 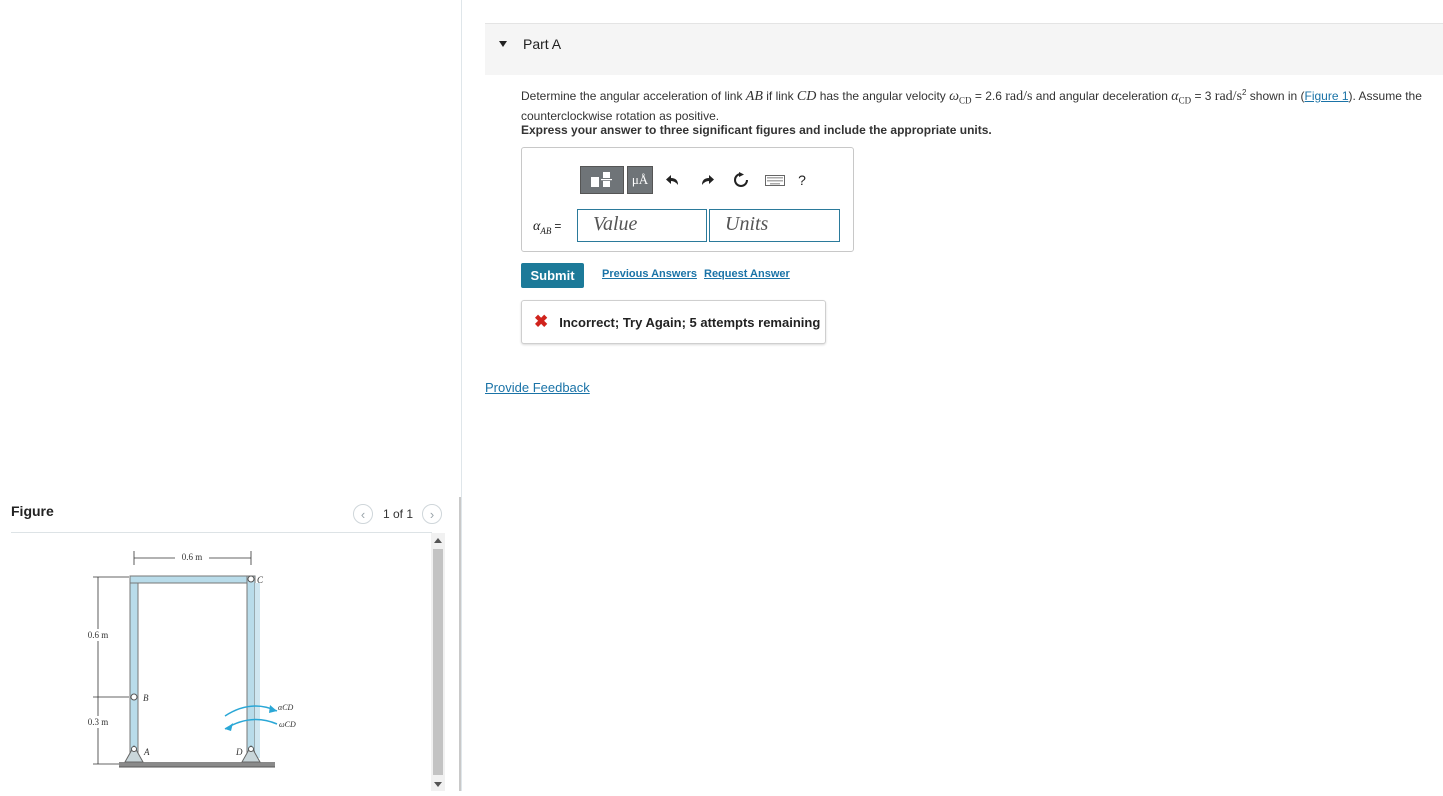 I want to click on chevron-right-icon: ›, so click(x=432, y=514).